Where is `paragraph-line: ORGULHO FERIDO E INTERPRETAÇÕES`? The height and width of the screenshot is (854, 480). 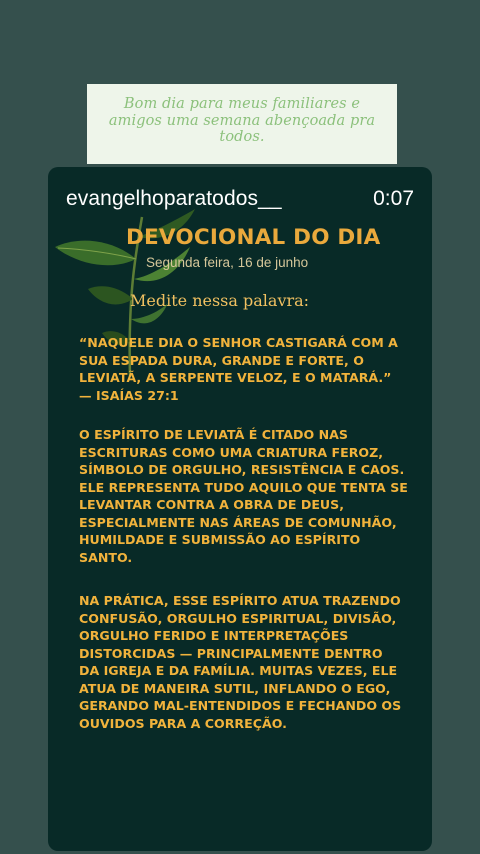 paragraph-line: ORGULHO FERIDO E INTERPRETAÇÕES is located at coordinates (214, 635).